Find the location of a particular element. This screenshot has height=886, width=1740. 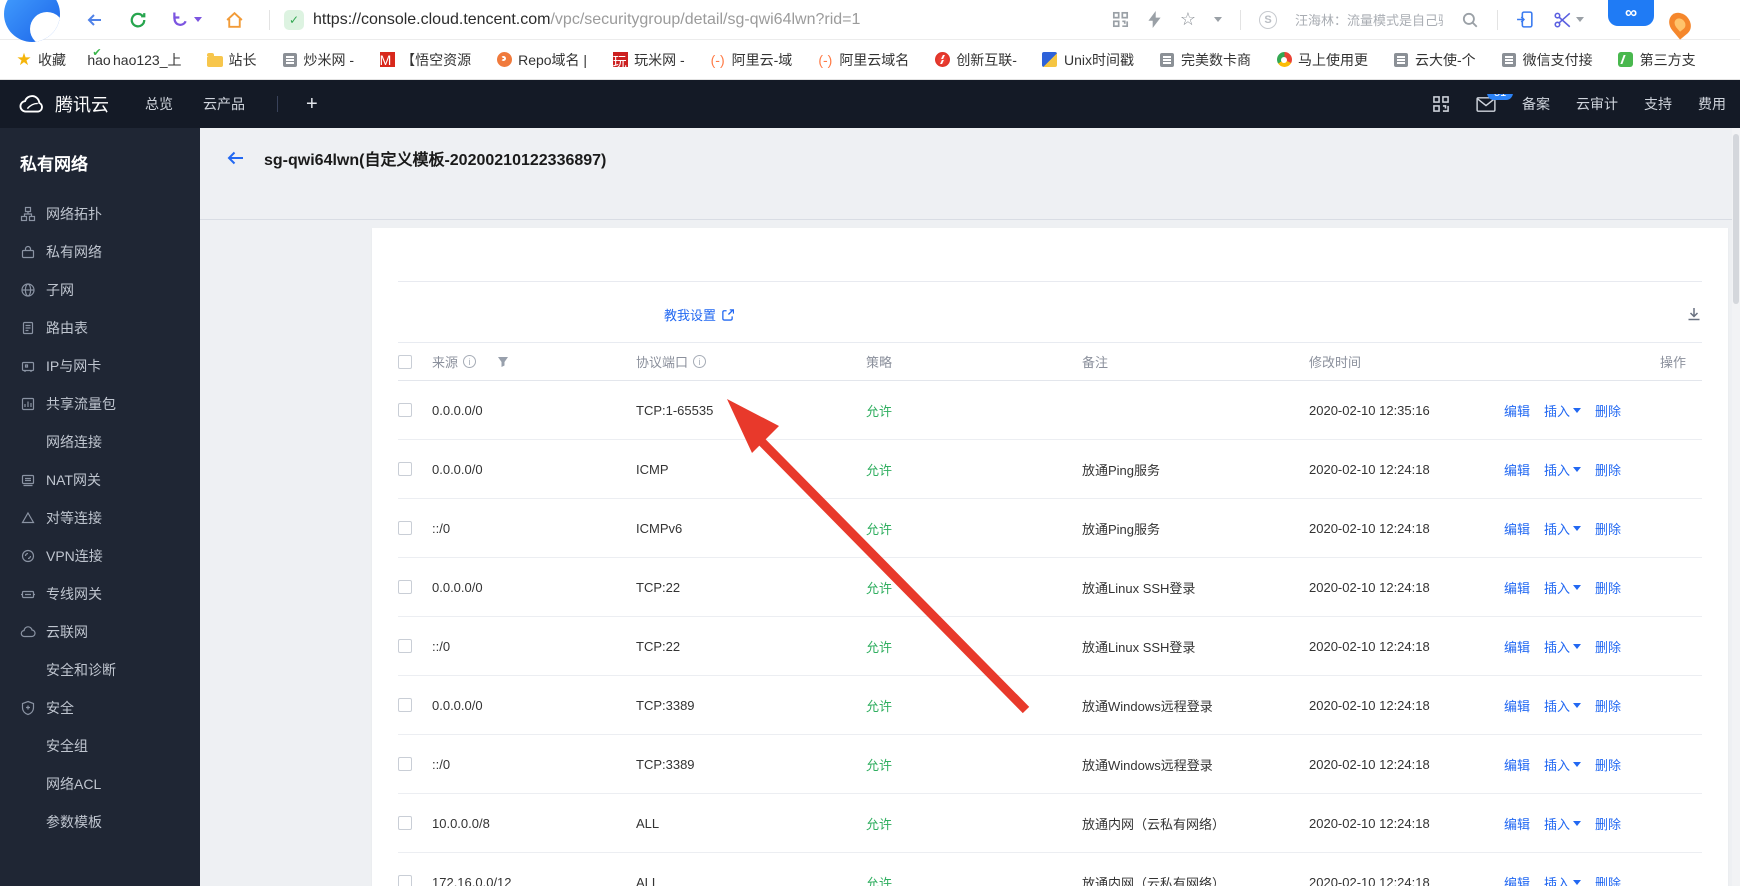

back-button is located at coordinates (236, 158).